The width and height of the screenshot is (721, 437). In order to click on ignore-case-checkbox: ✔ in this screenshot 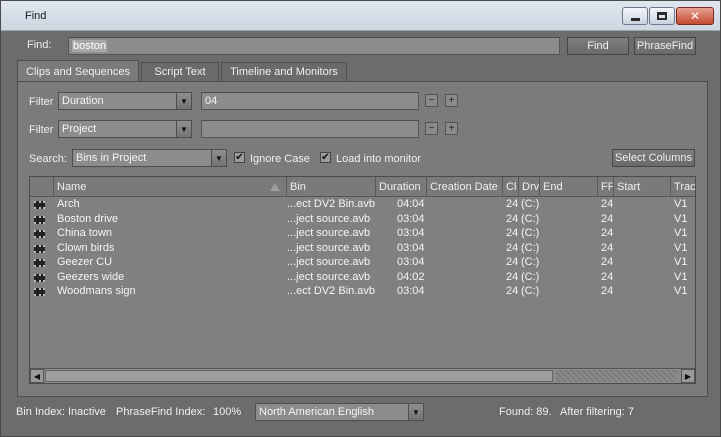, I will do `click(239, 157)`.